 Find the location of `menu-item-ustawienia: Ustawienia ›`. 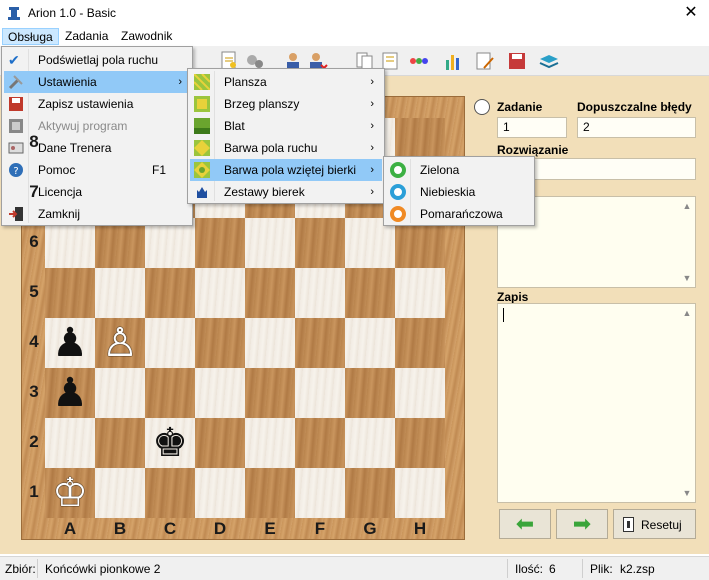

menu-item-ustawienia: Ustawienia › is located at coordinates (97, 82).